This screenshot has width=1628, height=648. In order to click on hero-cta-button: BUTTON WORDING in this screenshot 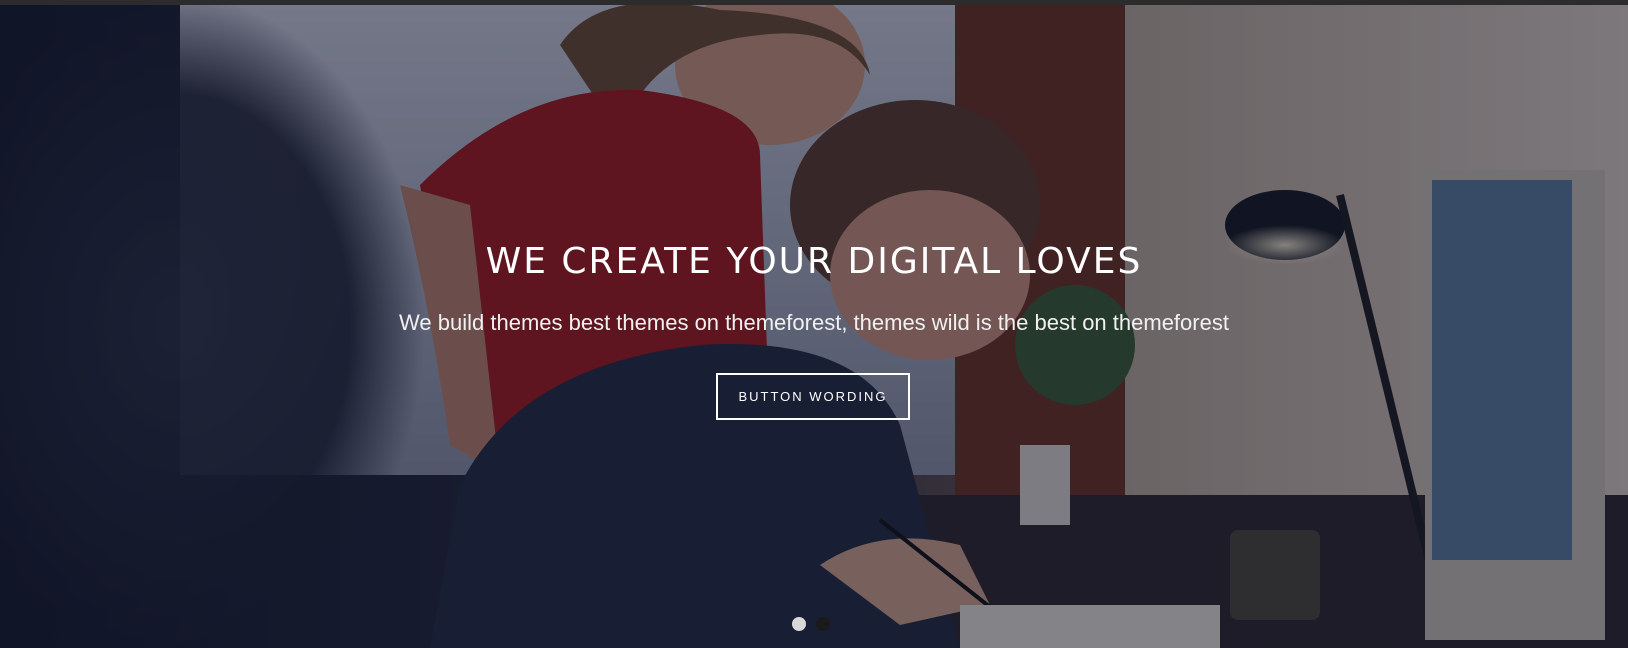, I will do `click(813, 396)`.